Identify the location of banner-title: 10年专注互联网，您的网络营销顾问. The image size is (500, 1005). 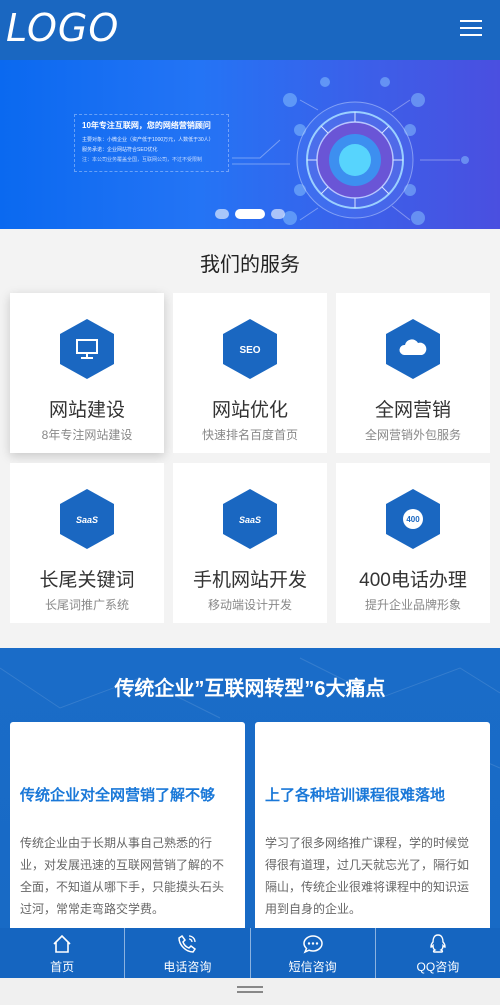
(146, 125).